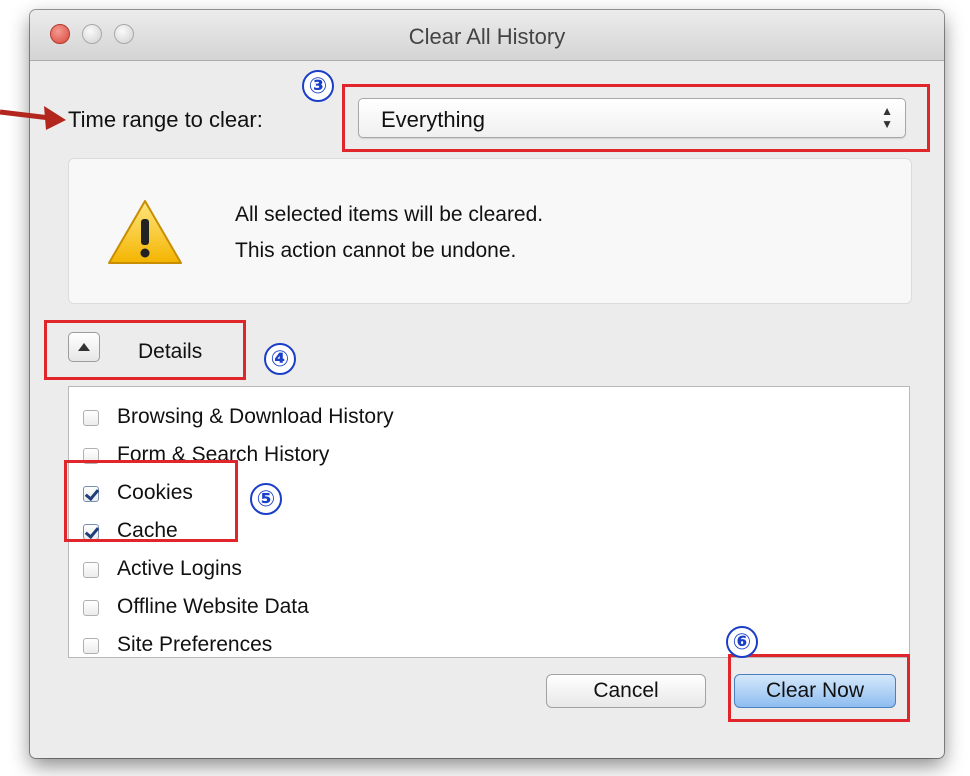 The image size is (970, 776). What do you see at coordinates (33, 118) in the screenshot?
I see `arrow-right-icon` at bounding box center [33, 118].